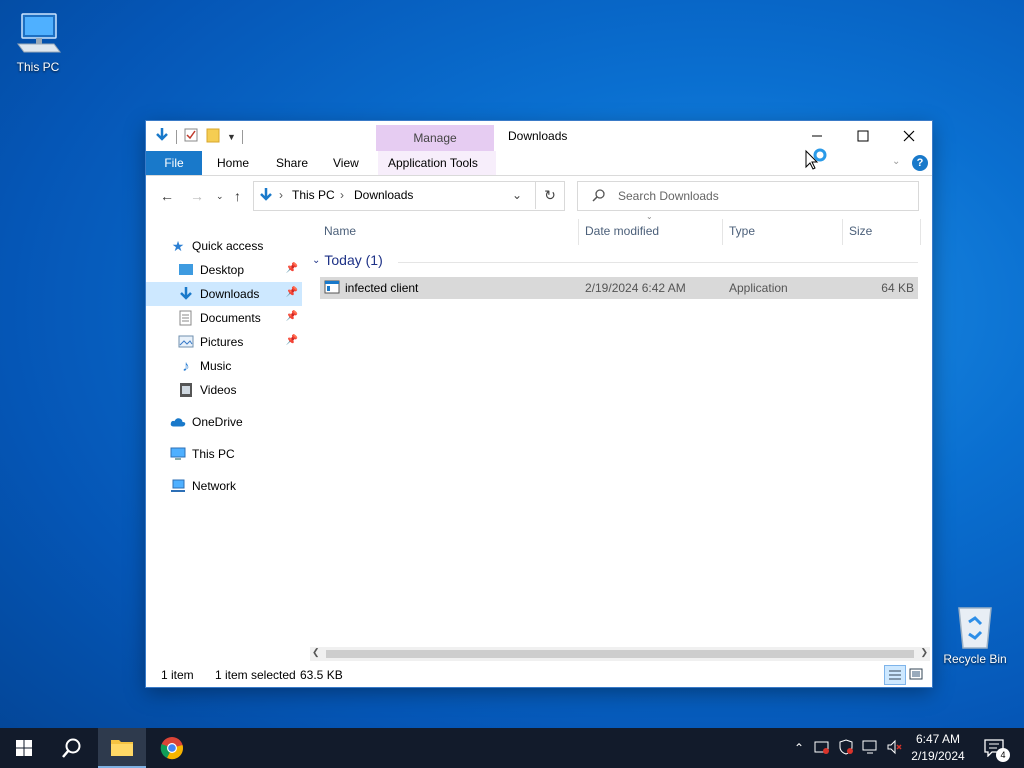 The width and height of the screenshot is (1024, 768). I want to click on nav-quick-access: ★ Quick access, so click(248, 246).